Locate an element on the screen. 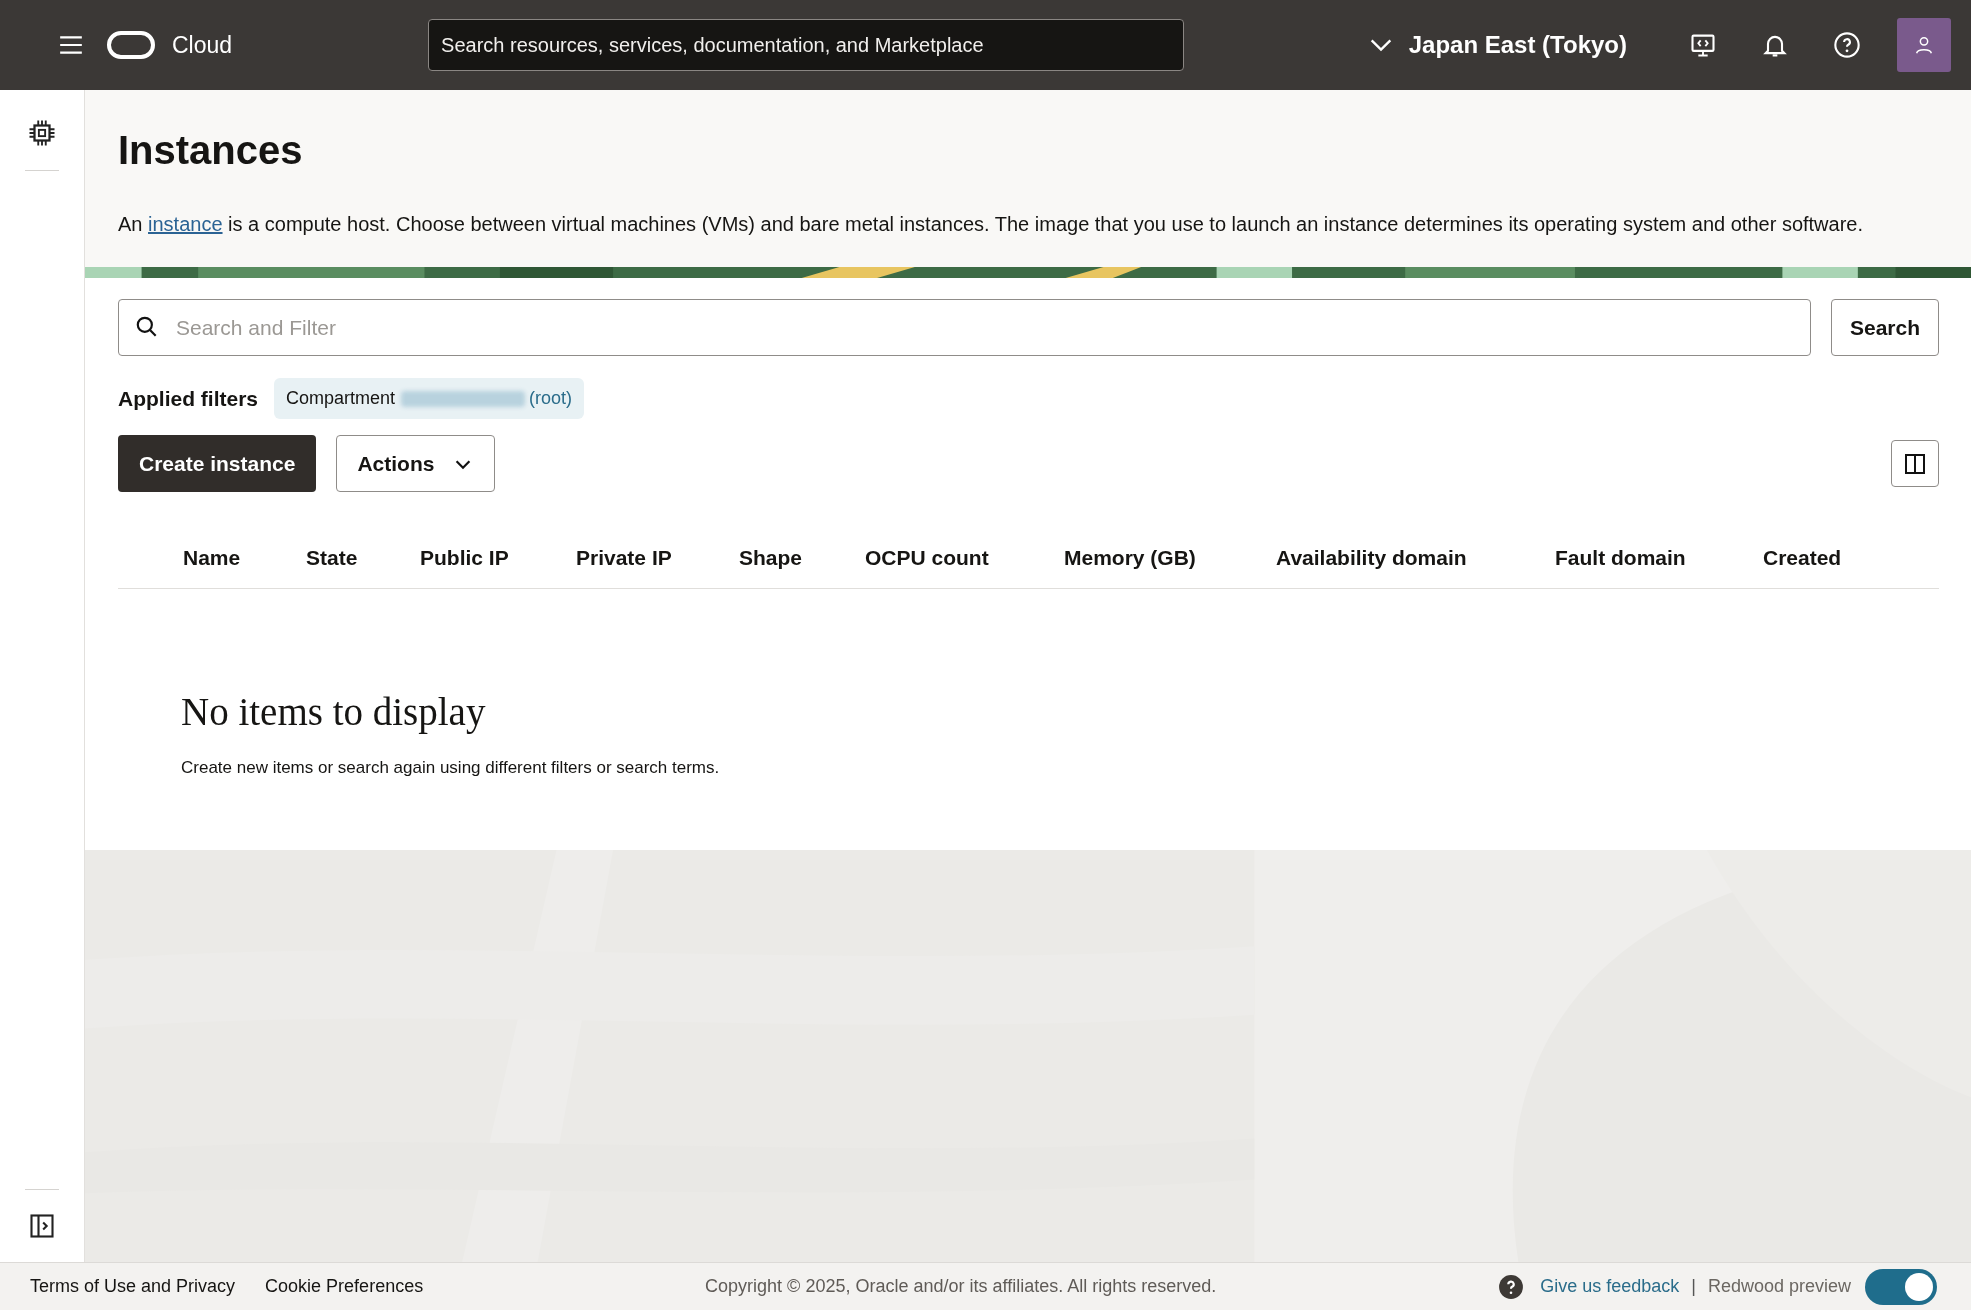 This screenshot has height=1310, width=1971. footer-link: Cookie Preferences is located at coordinates (344, 1286).